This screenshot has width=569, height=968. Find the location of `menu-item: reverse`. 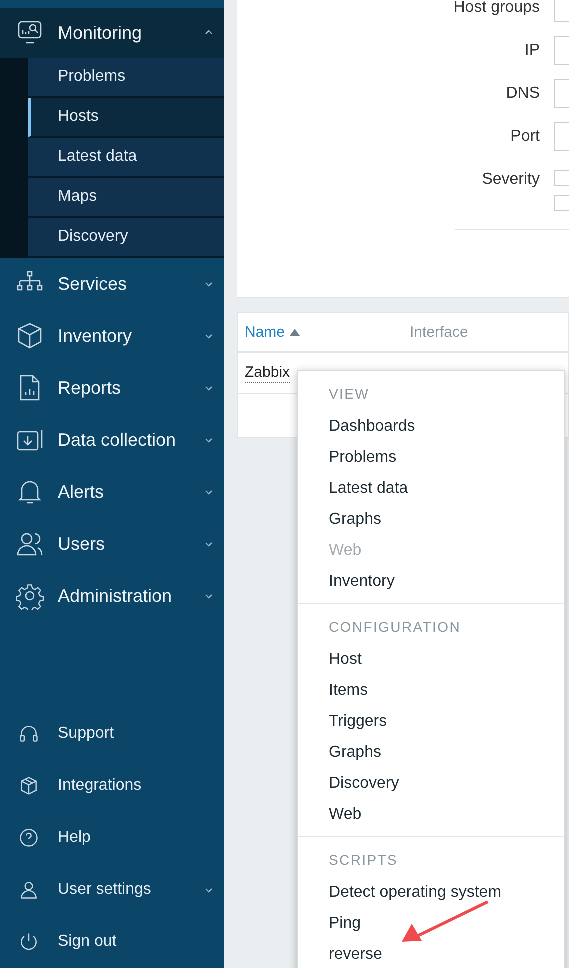

menu-item: reverse is located at coordinates (431, 953).